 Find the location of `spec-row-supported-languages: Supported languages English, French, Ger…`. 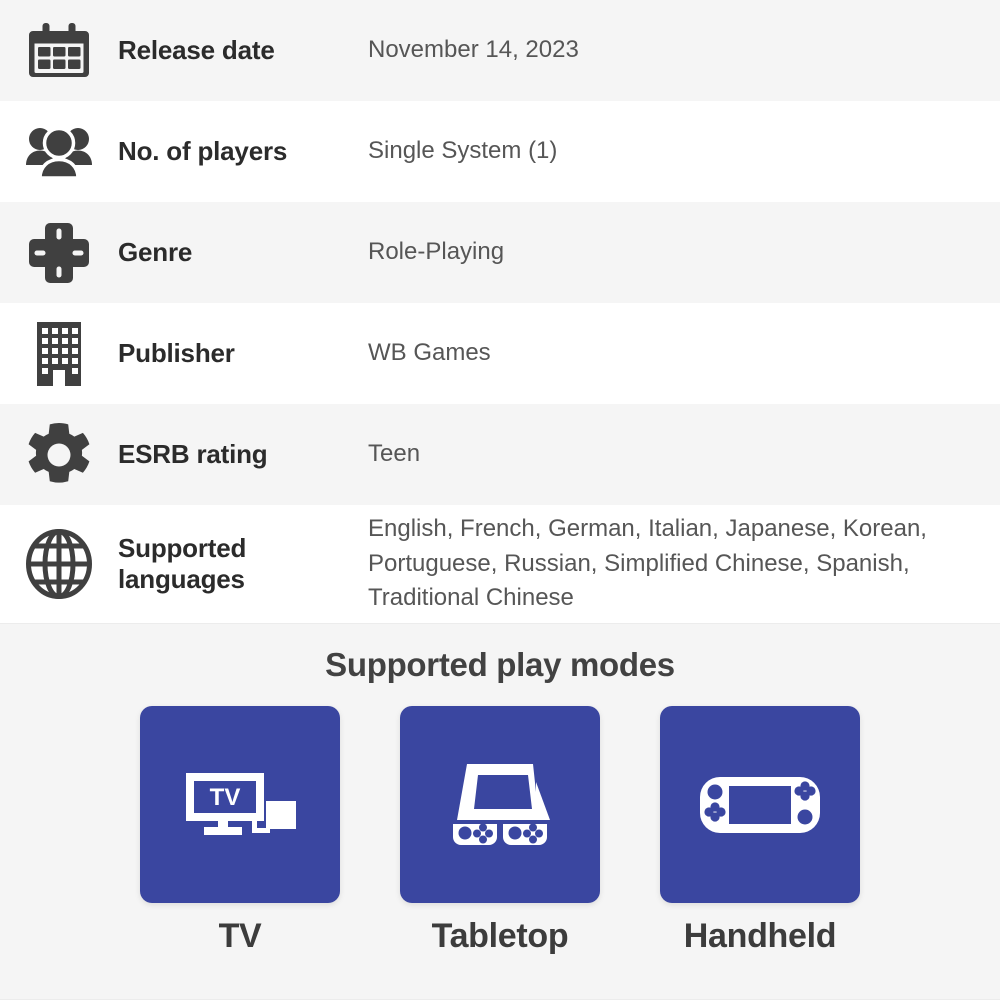

spec-row-supported-languages: Supported languages English, French, Ger… is located at coordinates (500, 564).